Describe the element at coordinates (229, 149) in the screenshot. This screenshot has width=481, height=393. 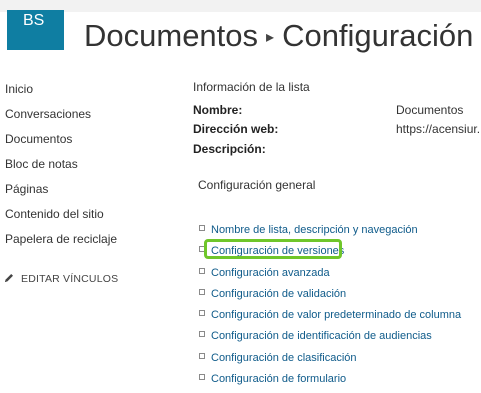
I see `description-label: Descripción:` at that location.